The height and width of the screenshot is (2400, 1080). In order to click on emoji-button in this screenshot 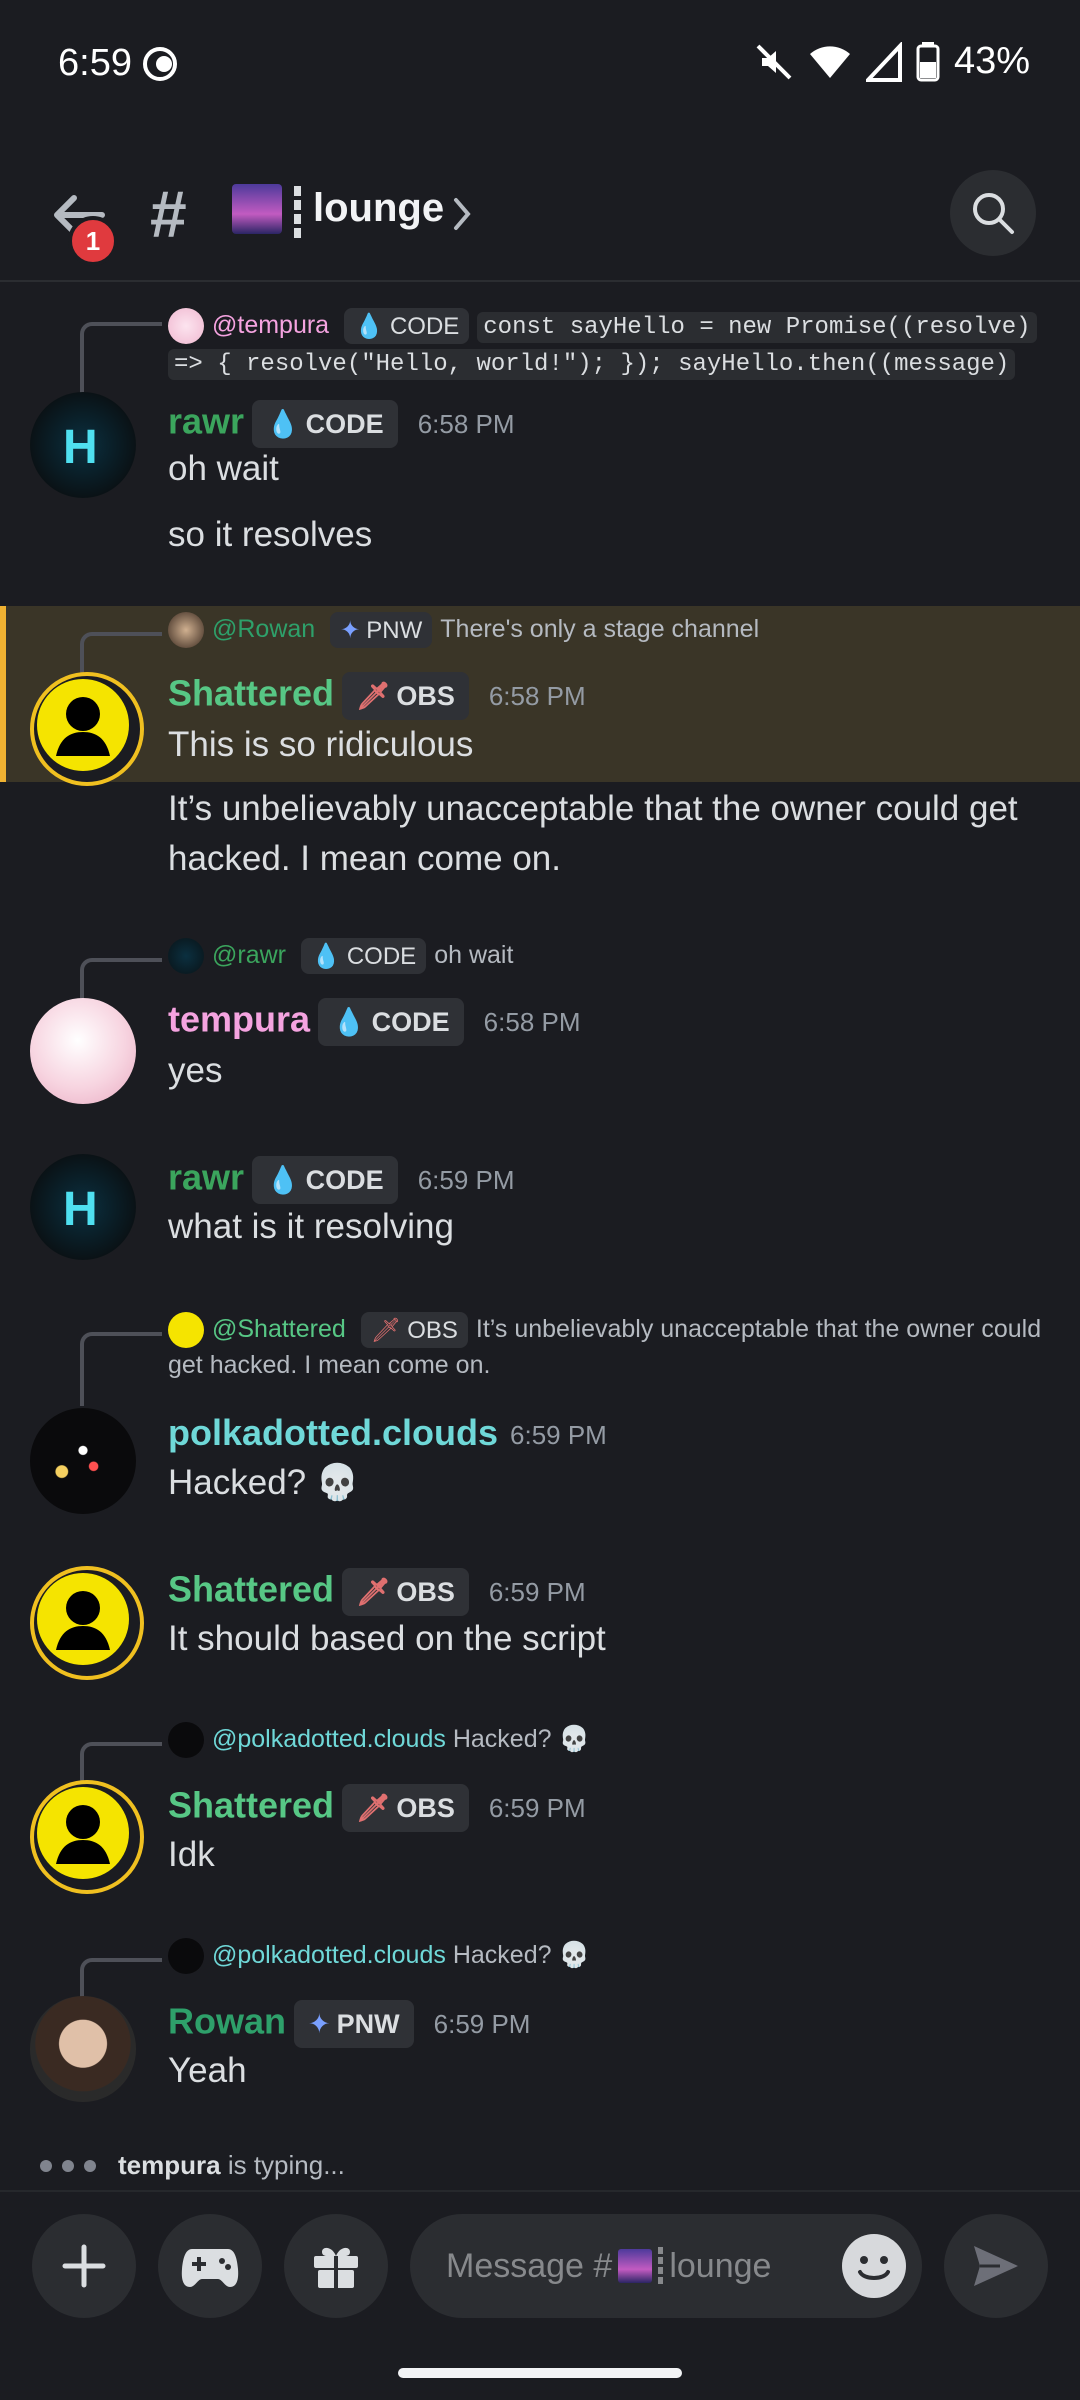, I will do `click(874, 2266)`.